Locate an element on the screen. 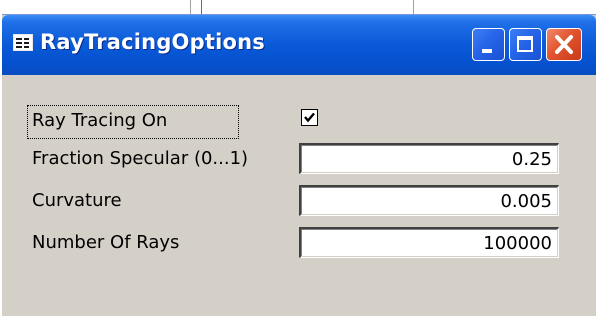 The width and height of the screenshot is (596, 316). maximize-icon is located at coordinates (525, 44).